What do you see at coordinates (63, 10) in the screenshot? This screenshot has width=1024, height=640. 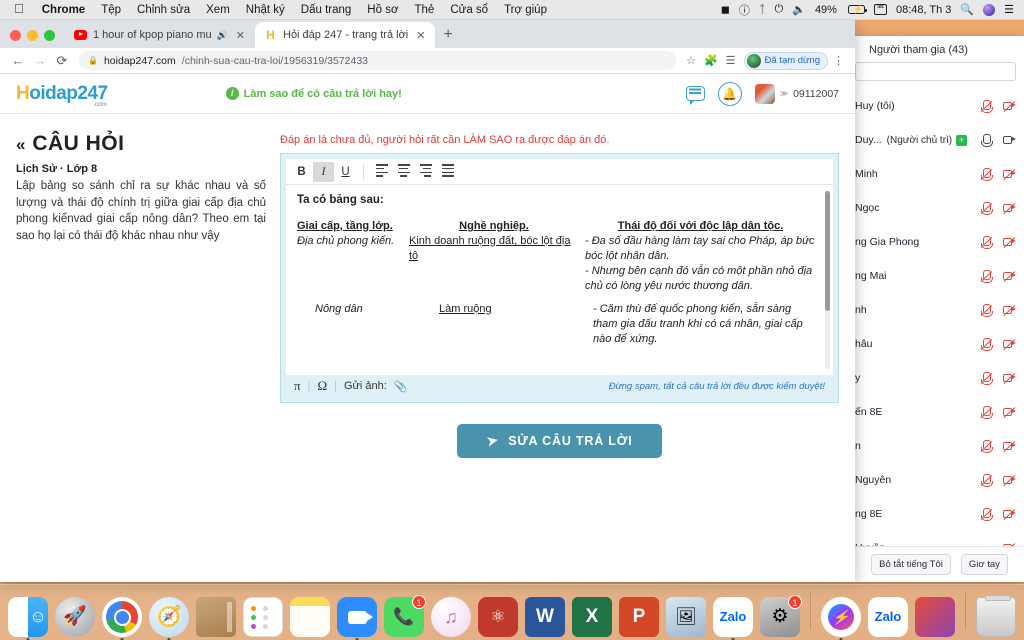 I see `menu-item-chrome: Chrome` at bounding box center [63, 10].